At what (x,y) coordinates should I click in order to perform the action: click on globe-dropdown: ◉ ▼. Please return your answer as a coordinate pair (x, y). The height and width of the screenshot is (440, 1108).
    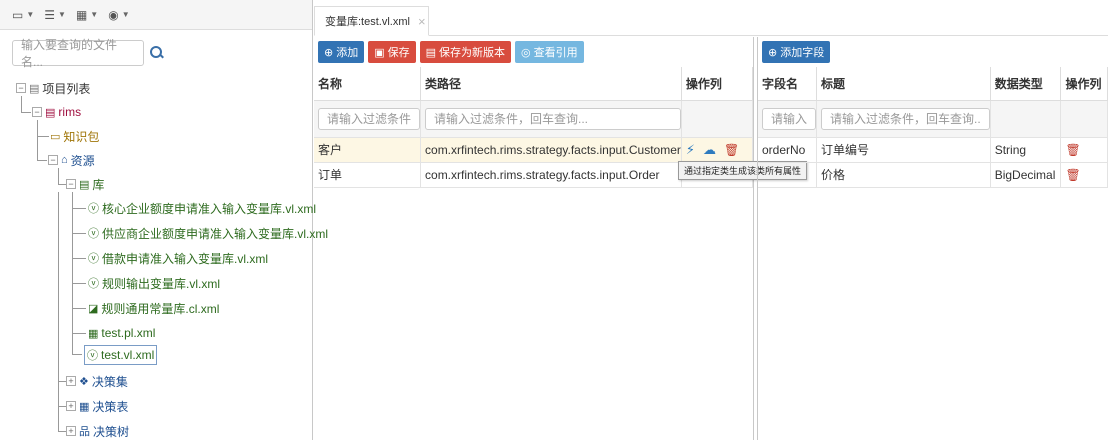
    Looking at the image, I should click on (118, 15).